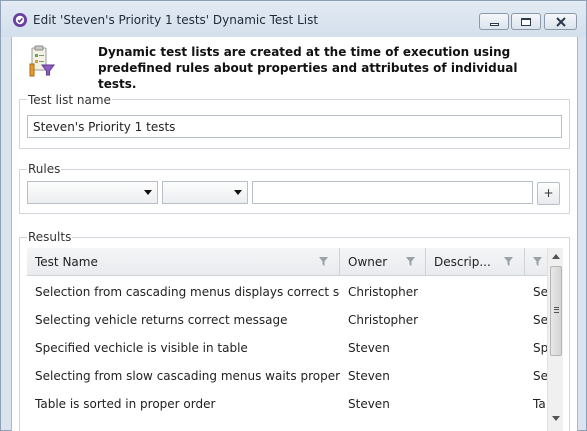  What do you see at coordinates (42, 61) in the screenshot?
I see `dynamic-list-icon` at bounding box center [42, 61].